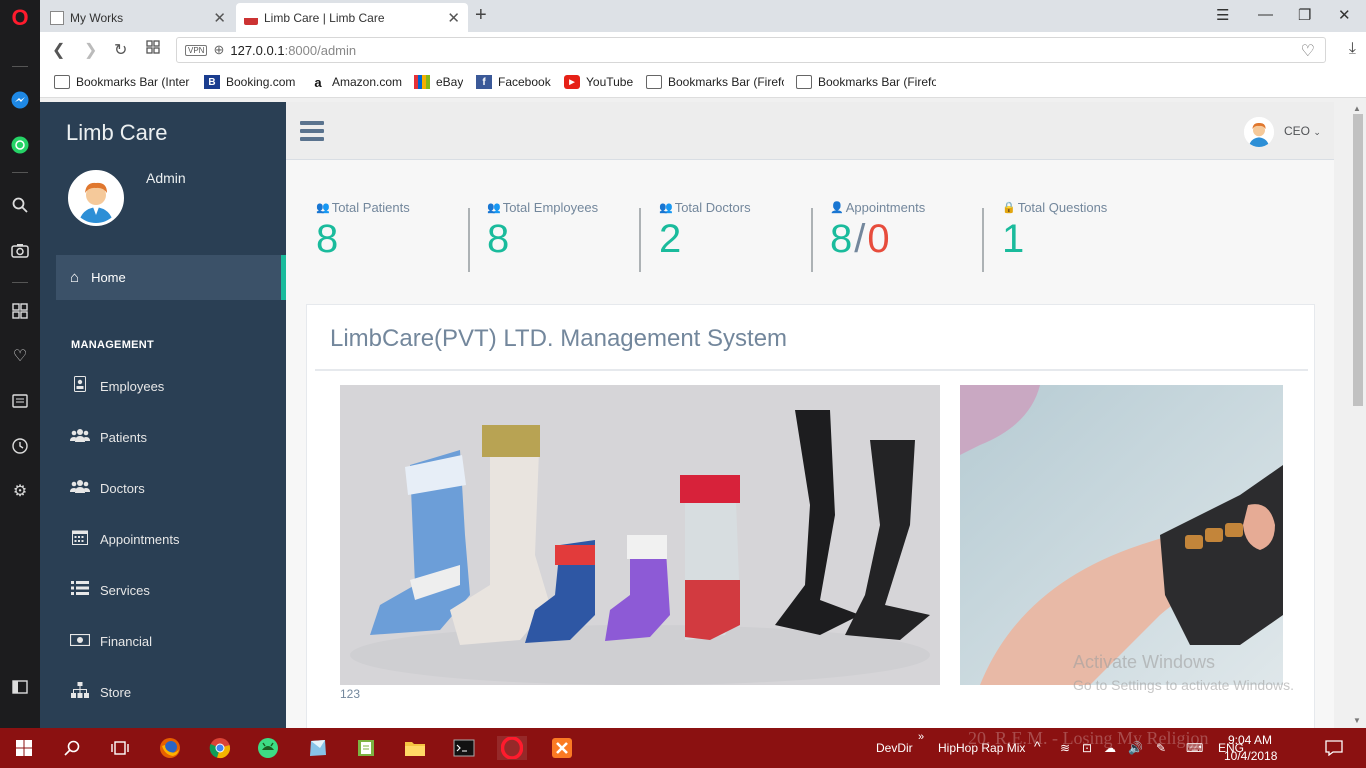 The height and width of the screenshot is (768, 1366). Describe the element at coordinates (415, 748) in the screenshot. I see `file-explorer-icon` at that location.